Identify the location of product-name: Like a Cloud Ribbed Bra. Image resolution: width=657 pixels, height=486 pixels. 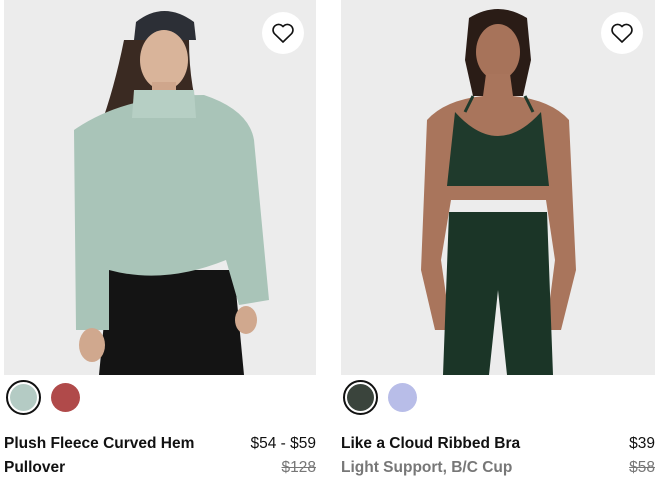
(430, 443).